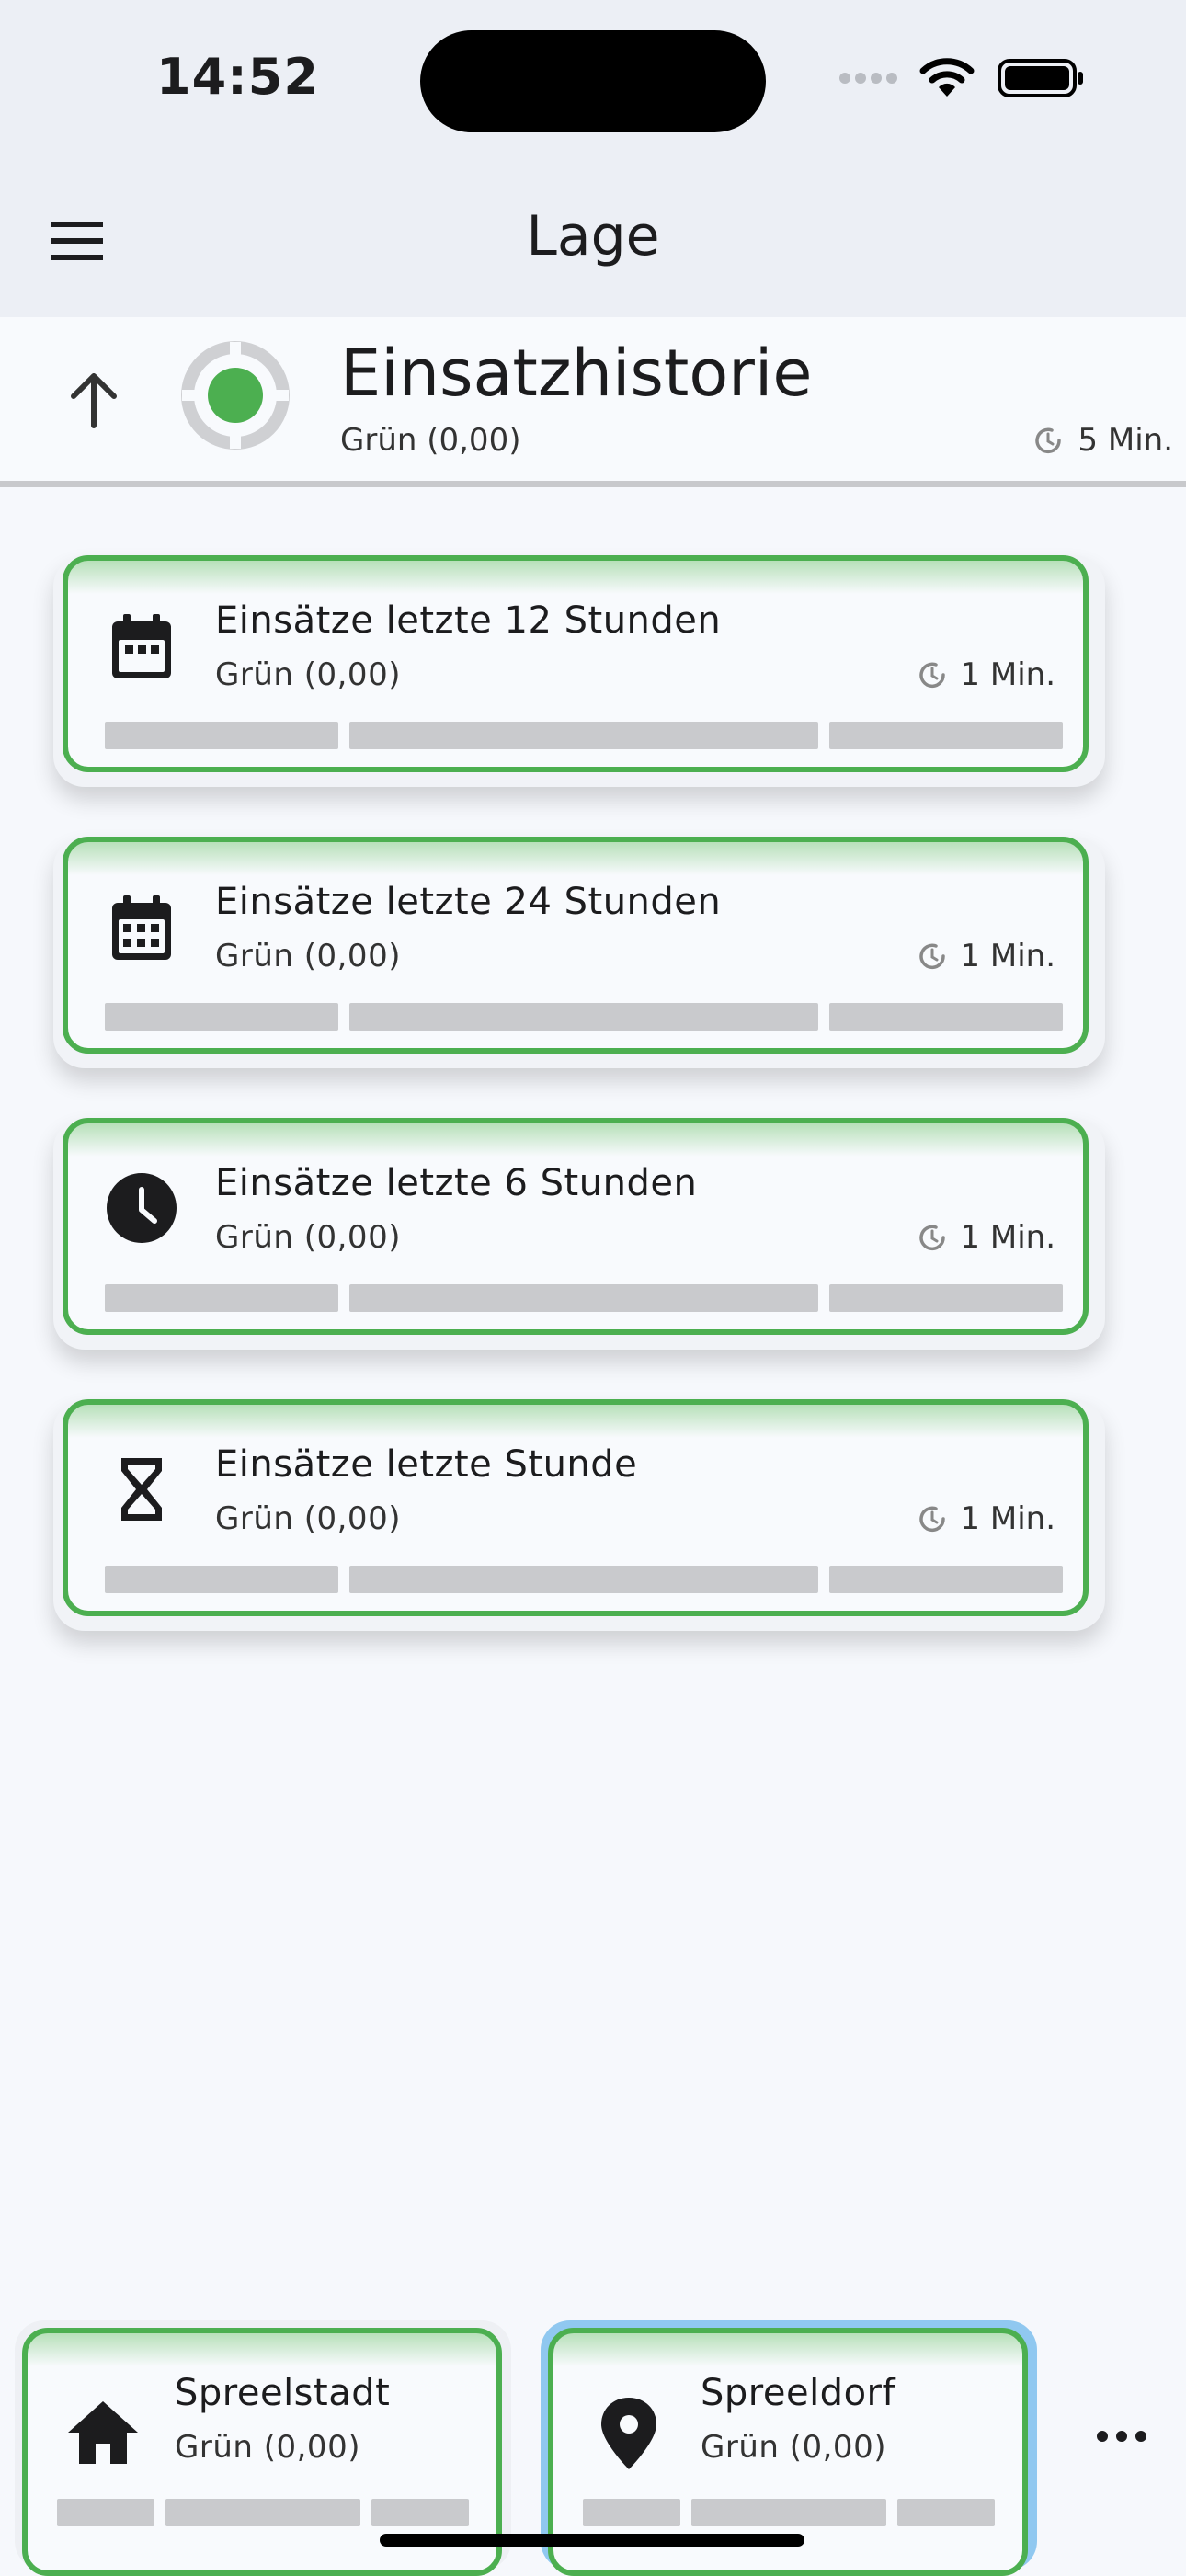  I want to click on status-icons, so click(961, 78).